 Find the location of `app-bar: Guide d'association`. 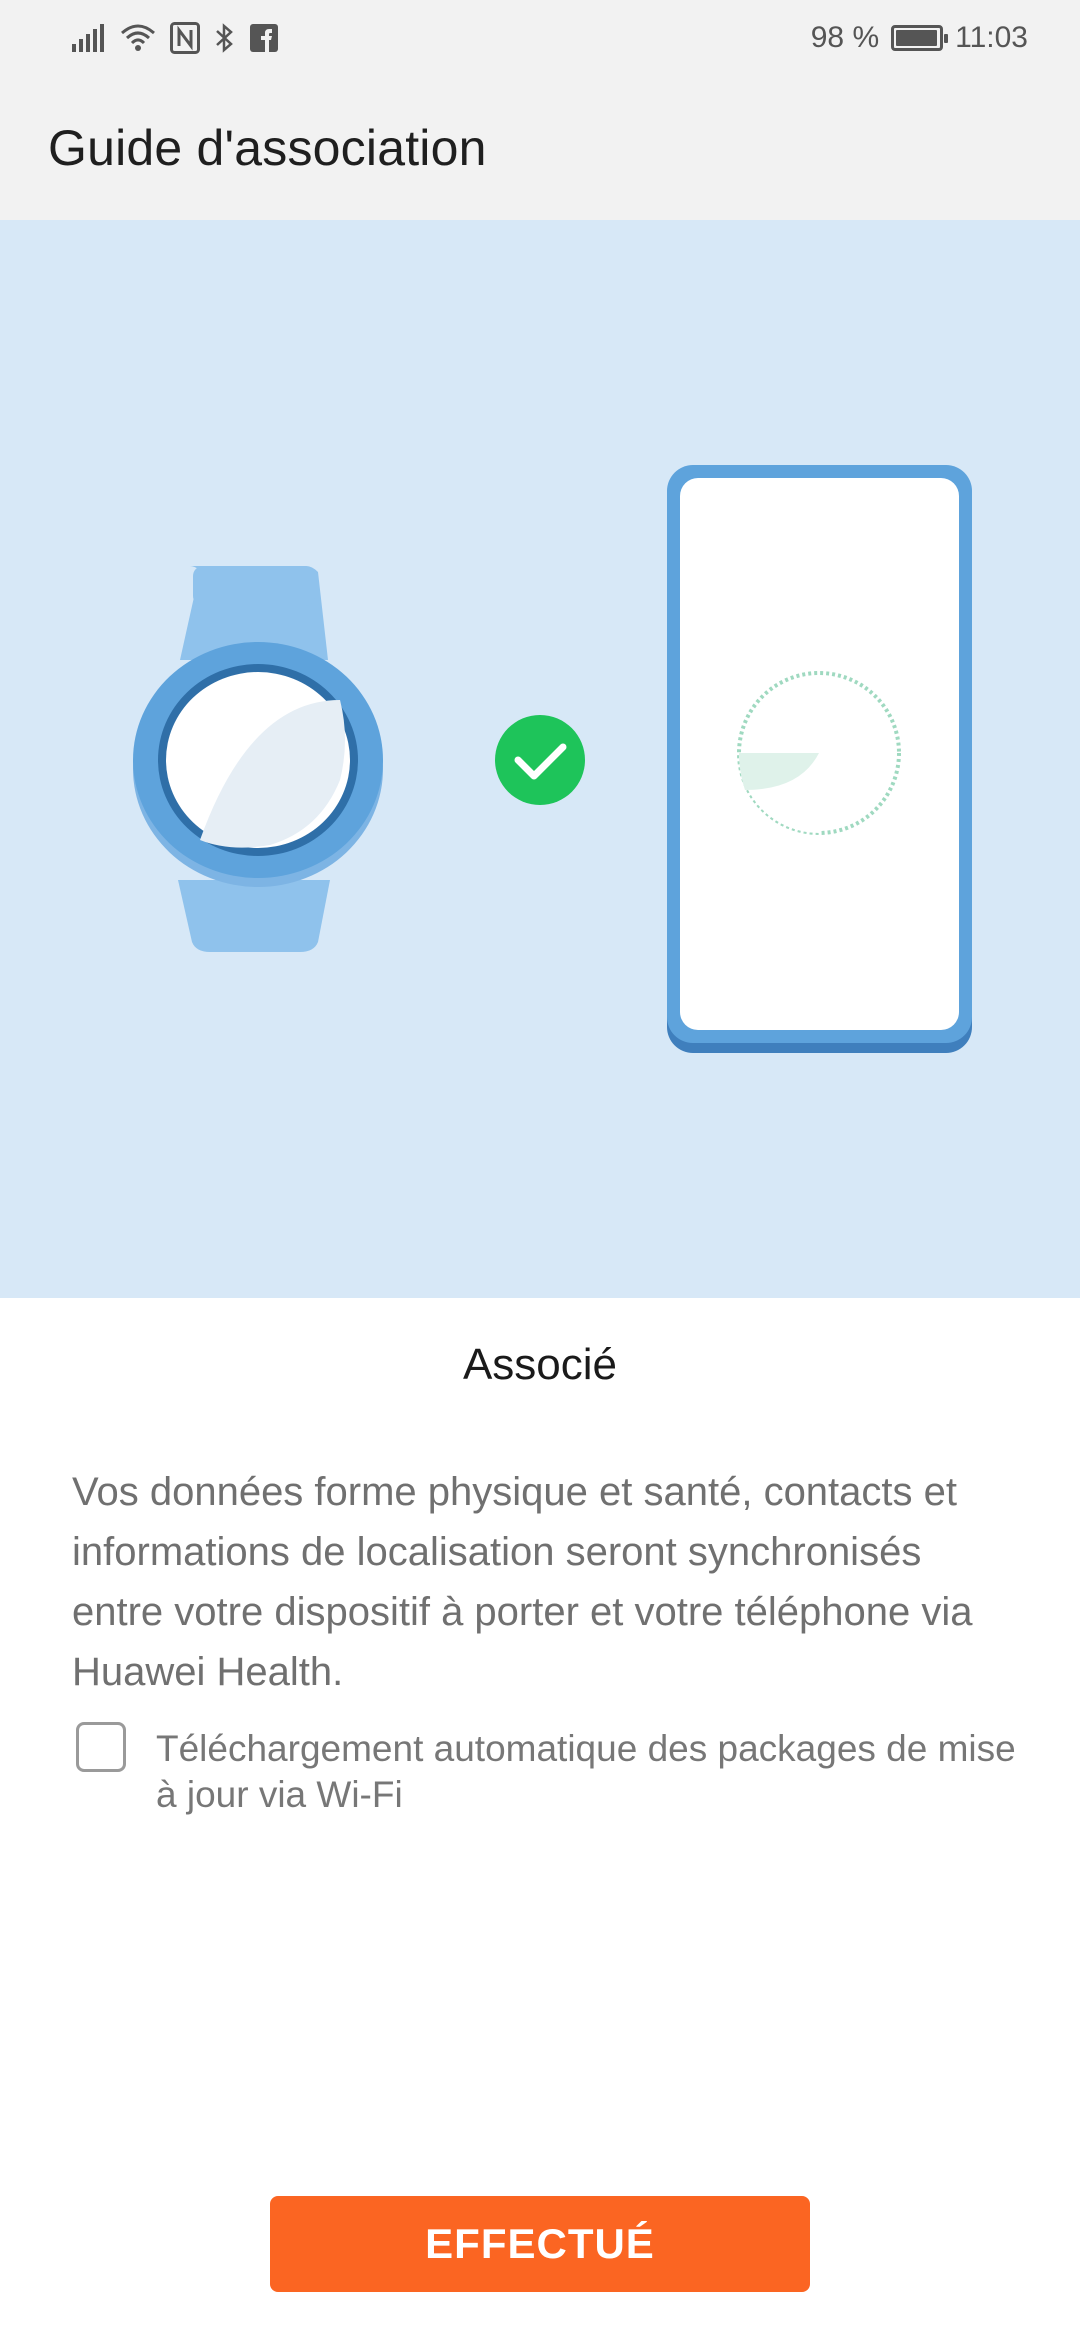

app-bar: Guide d'association is located at coordinates (540, 147).